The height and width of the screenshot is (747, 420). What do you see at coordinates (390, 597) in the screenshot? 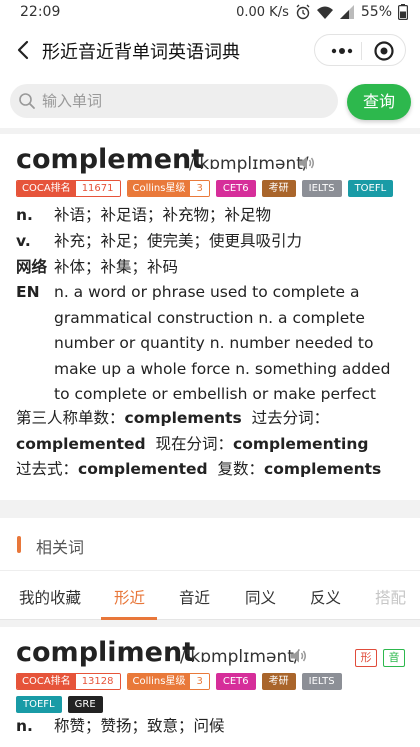
I see `tab-collocations: 搭配` at bounding box center [390, 597].